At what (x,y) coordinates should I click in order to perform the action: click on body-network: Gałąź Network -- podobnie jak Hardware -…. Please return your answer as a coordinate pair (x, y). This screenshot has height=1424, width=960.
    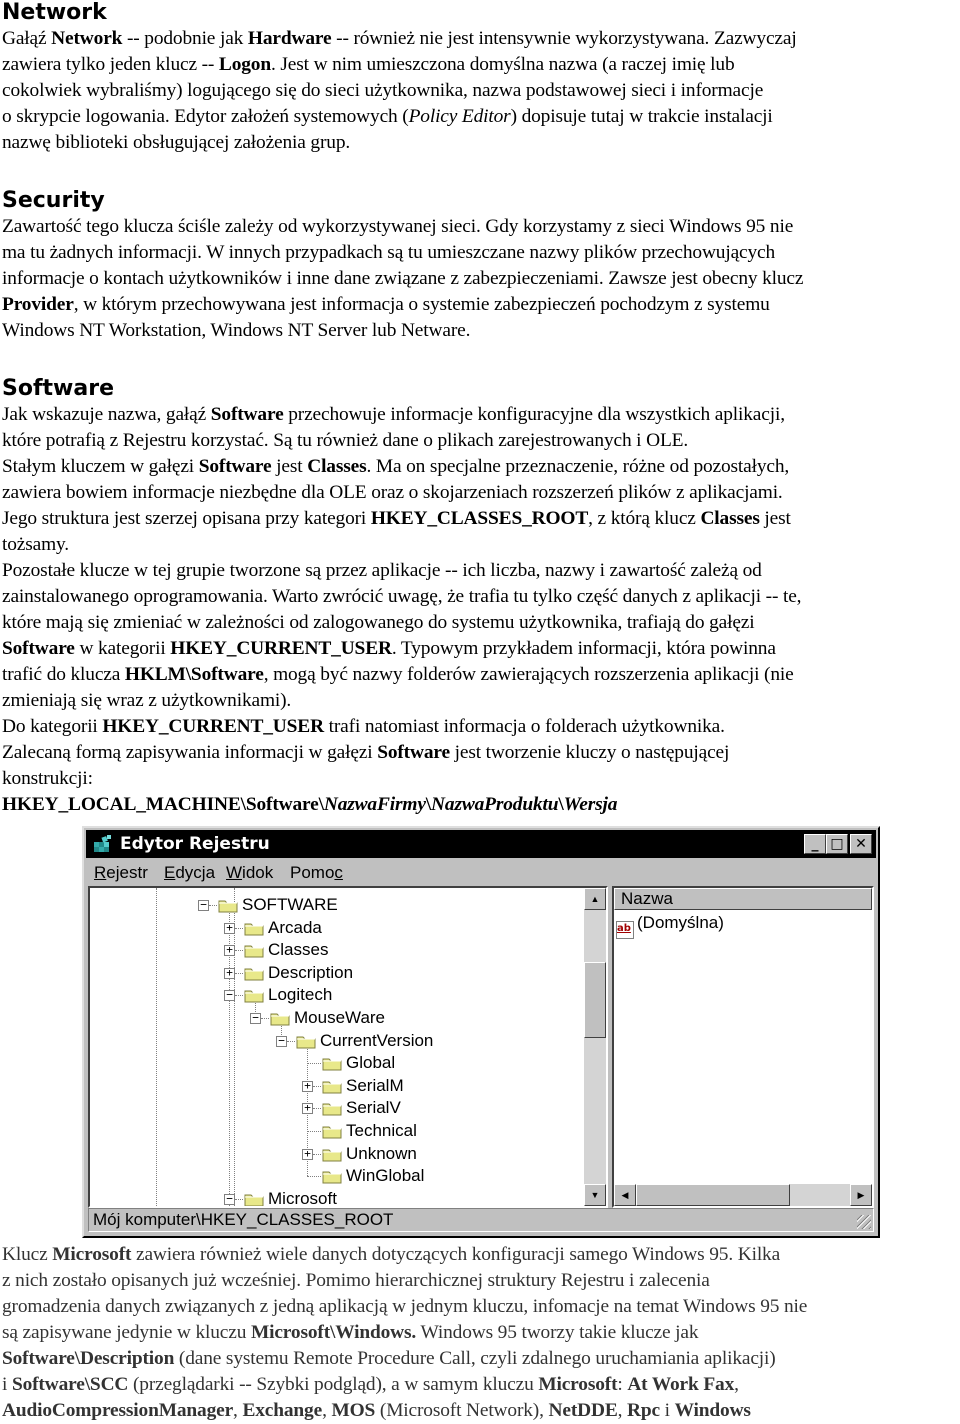
    Looking at the image, I should click on (481, 91).